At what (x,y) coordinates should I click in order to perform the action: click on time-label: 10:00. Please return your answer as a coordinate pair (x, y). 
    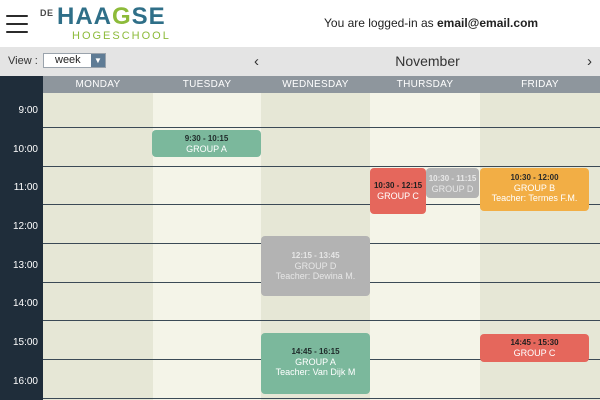
    Looking at the image, I should click on (25, 149).